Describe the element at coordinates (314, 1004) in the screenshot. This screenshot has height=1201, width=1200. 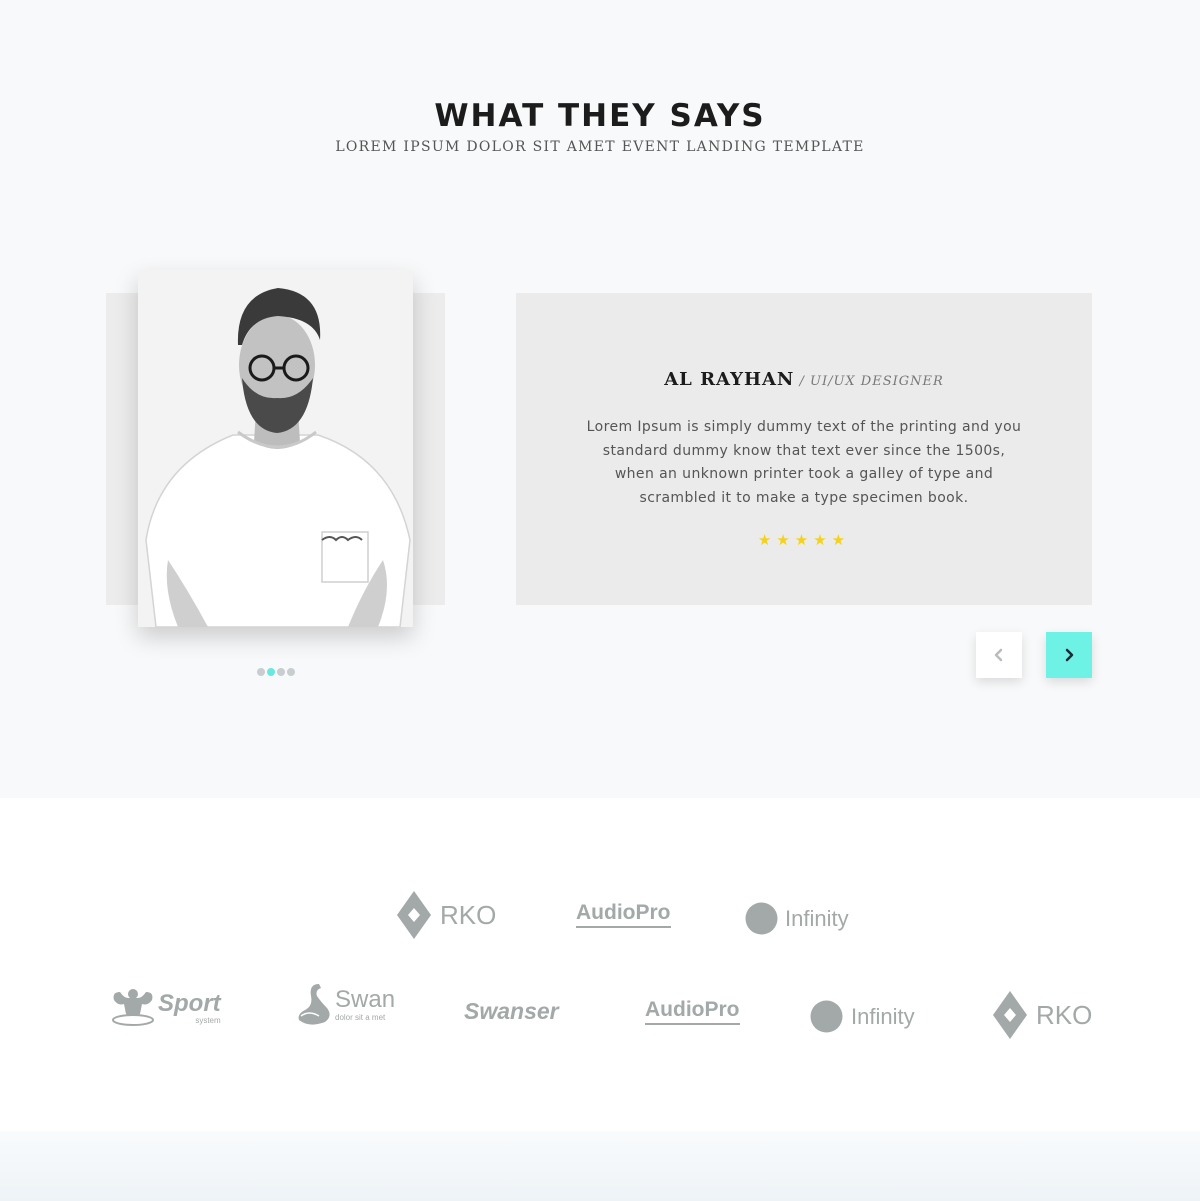
I see `swan-icon` at that location.